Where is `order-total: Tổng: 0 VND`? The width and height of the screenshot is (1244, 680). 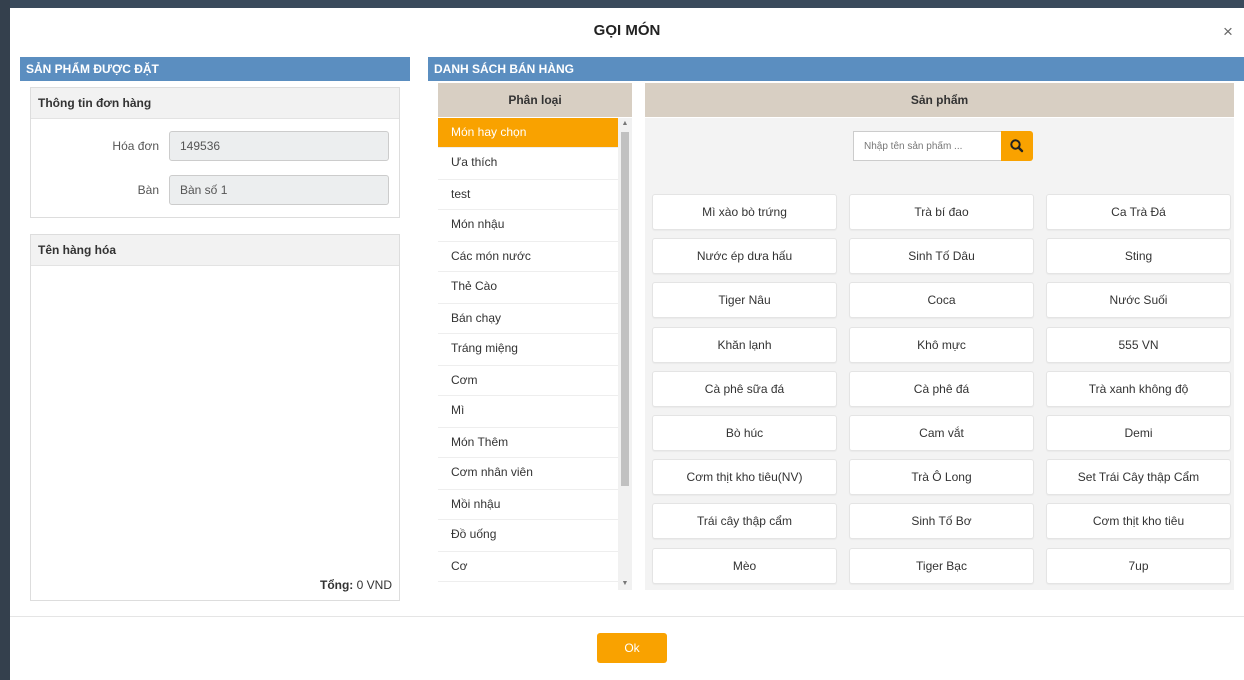 order-total: Tổng: 0 VND is located at coordinates (356, 585).